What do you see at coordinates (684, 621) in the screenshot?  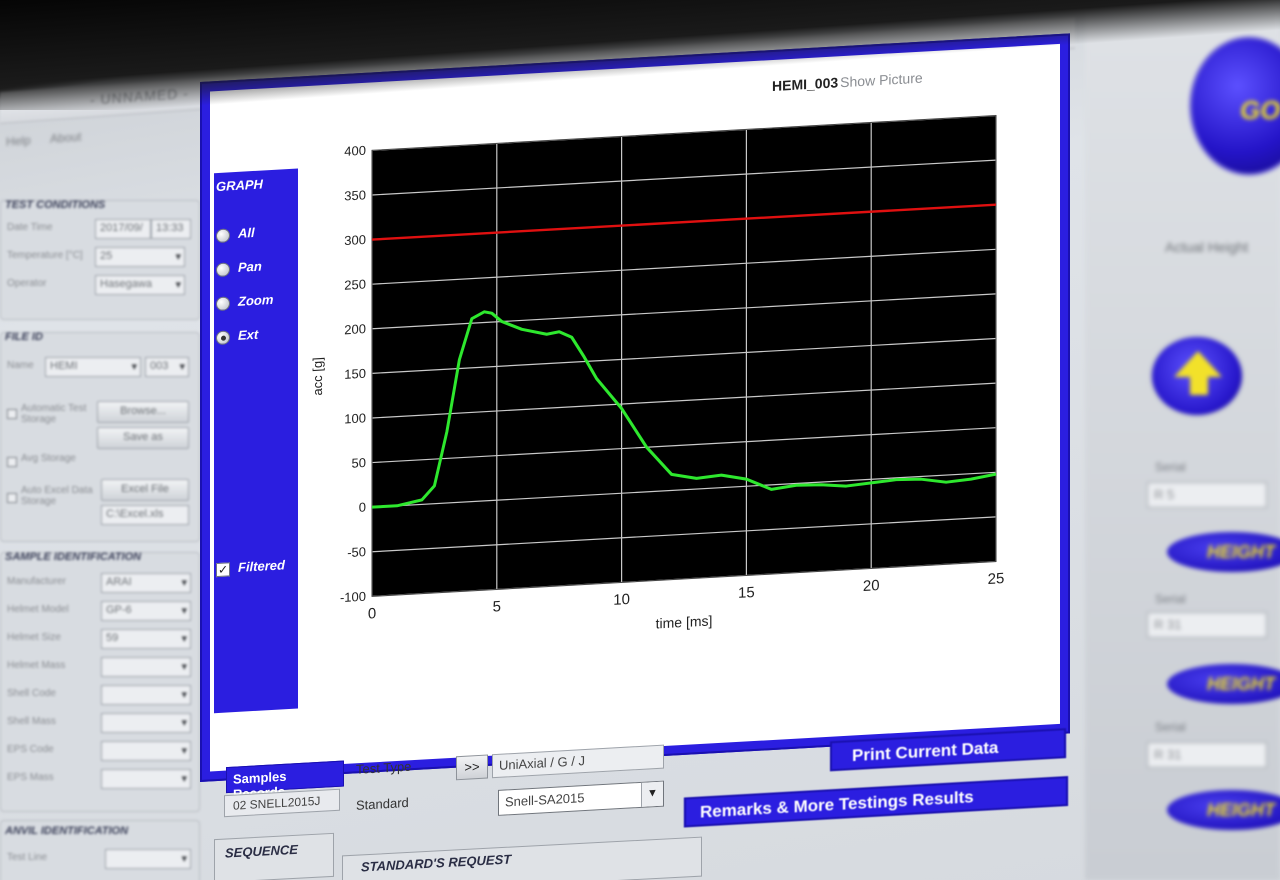 I see `x-axis-label: time [ms]` at bounding box center [684, 621].